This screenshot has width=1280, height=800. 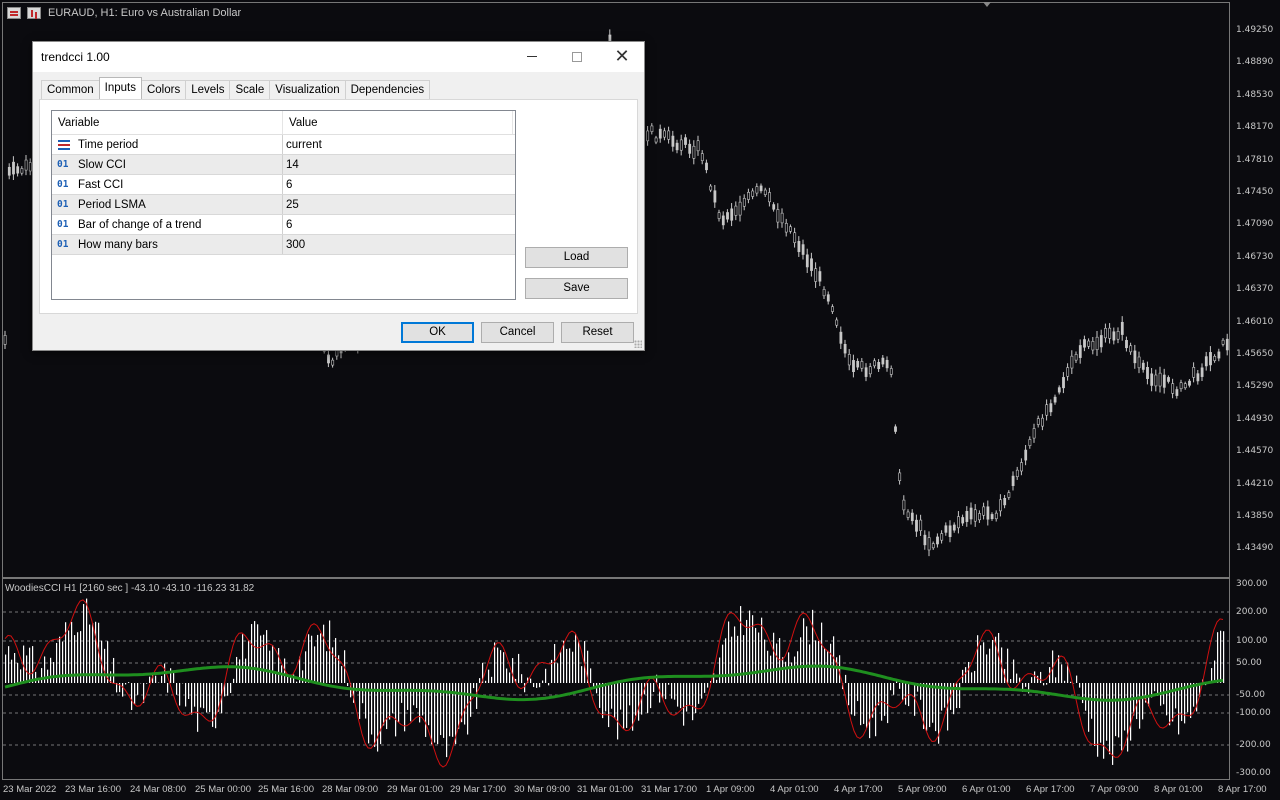 What do you see at coordinates (398, 122) in the screenshot?
I see `value-column-header: Value` at bounding box center [398, 122].